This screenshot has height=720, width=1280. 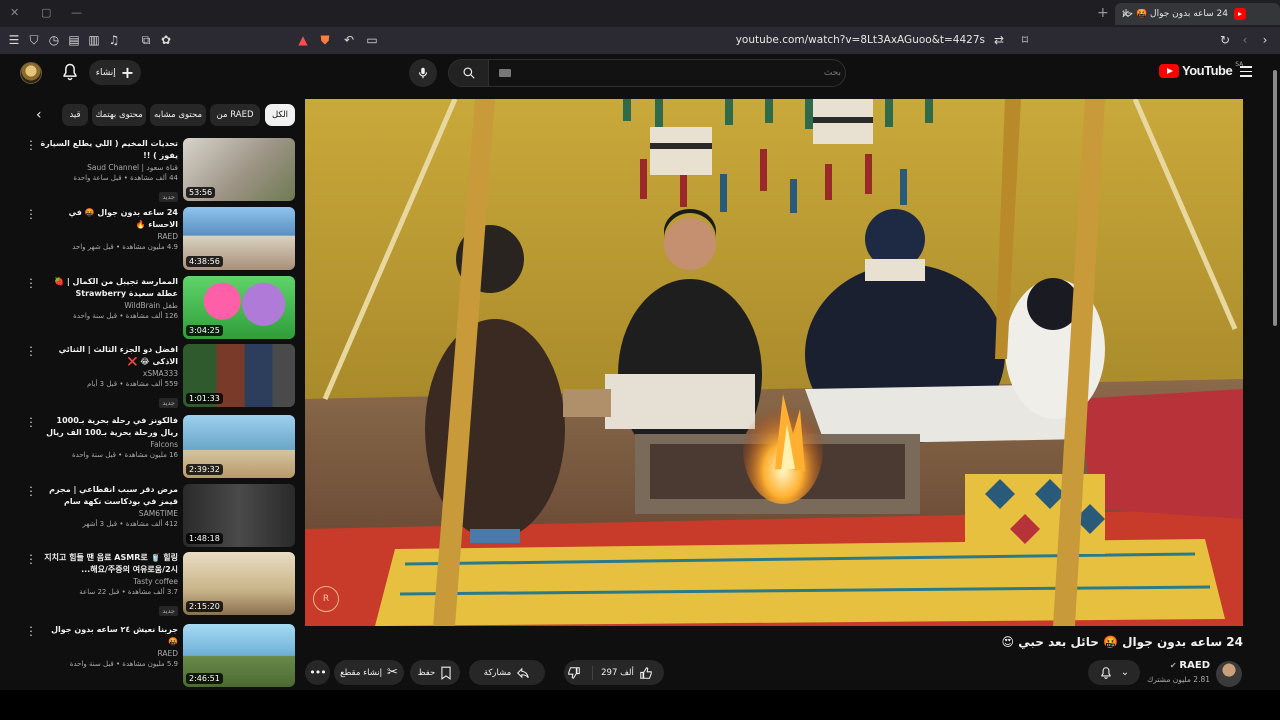 What do you see at coordinates (317, 672) in the screenshot?
I see `more-actions-button: •••` at bounding box center [317, 672].